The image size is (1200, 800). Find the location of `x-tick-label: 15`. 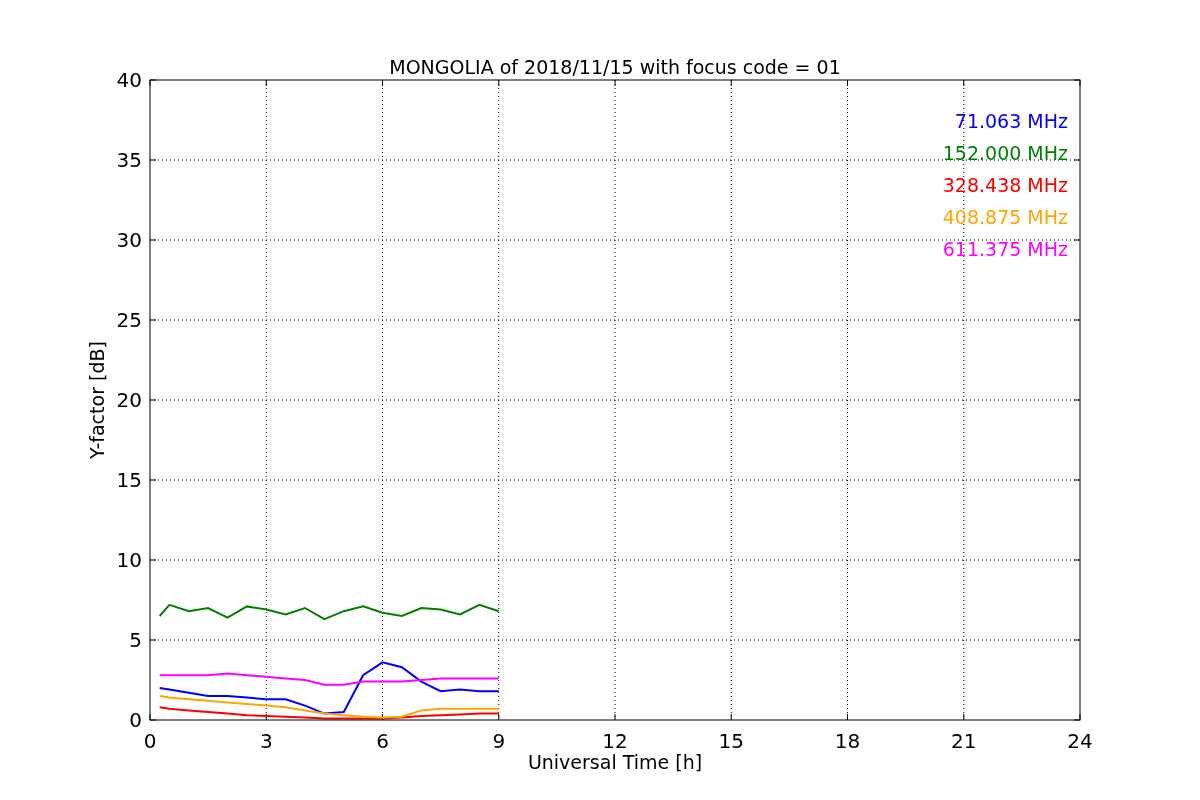

x-tick-label: 15 is located at coordinates (731, 741).